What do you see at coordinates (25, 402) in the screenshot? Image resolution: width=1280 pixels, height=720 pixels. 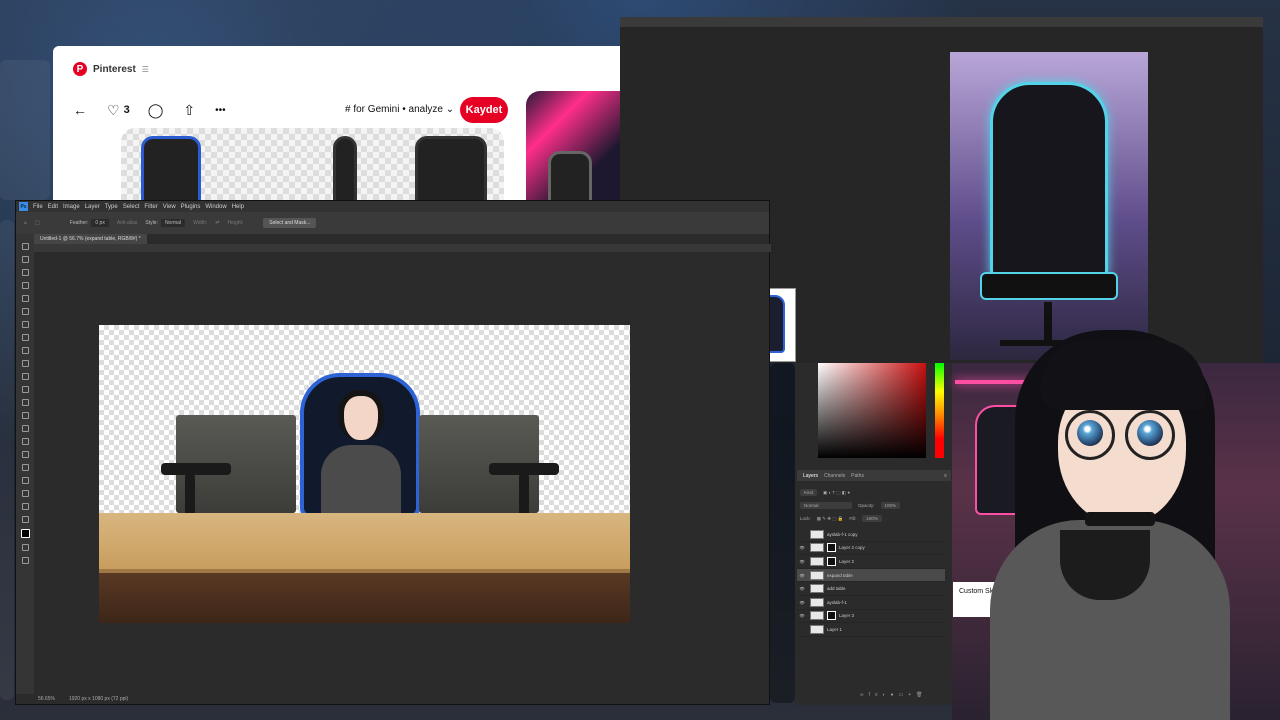 I see `gradient-tool-icon` at bounding box center [25, 402].